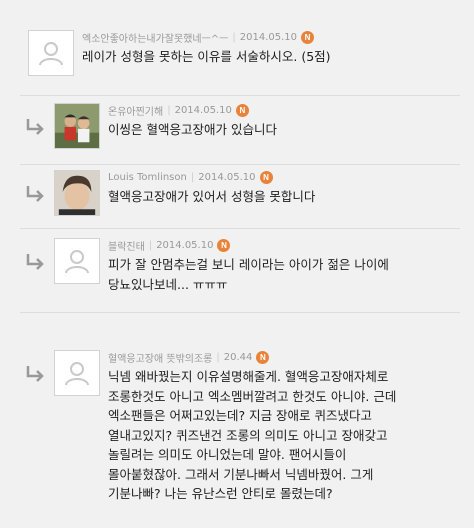 The width and height of the screenshot is (474, 528). What do you see at coordinates (248, 264) in the screenshot?
I see `comment-text-line: 피가 잘 안멈추는걸 보니 레이라는 아이가 젊은 나이에` at bounding box center [248, 264].